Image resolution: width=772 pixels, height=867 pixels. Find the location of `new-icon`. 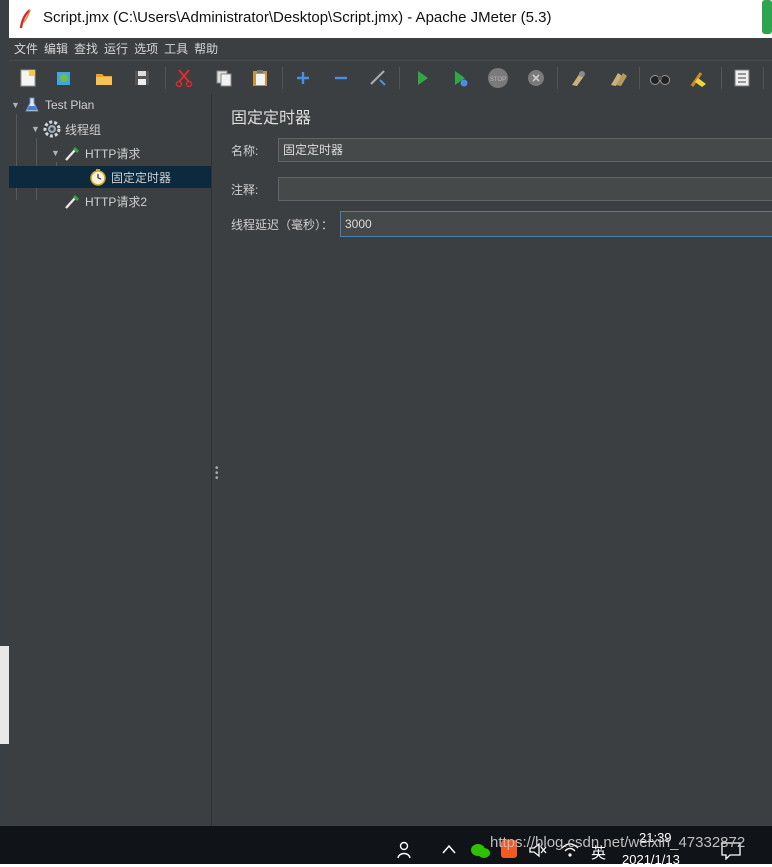

new-icon is located at coordinates (28, 78).